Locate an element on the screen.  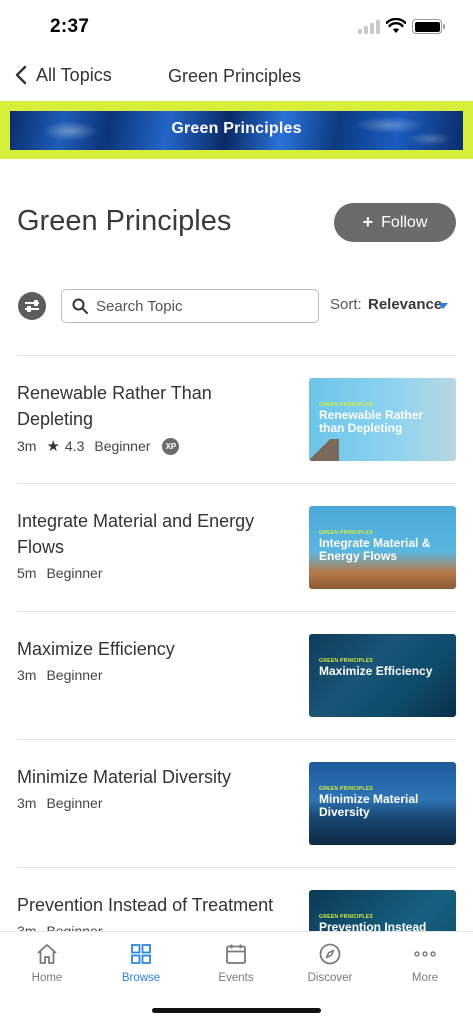
tab-discover: Discover is located at coordinates (330, 962).